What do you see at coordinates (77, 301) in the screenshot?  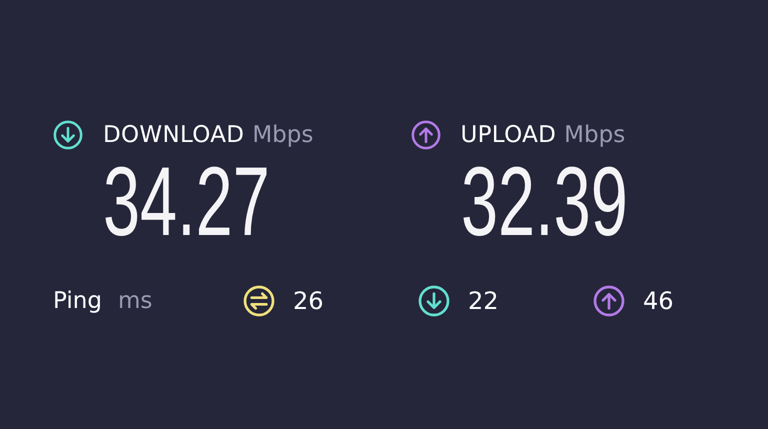 I see `ping-label: Ping` at bounding box center [77, 301].